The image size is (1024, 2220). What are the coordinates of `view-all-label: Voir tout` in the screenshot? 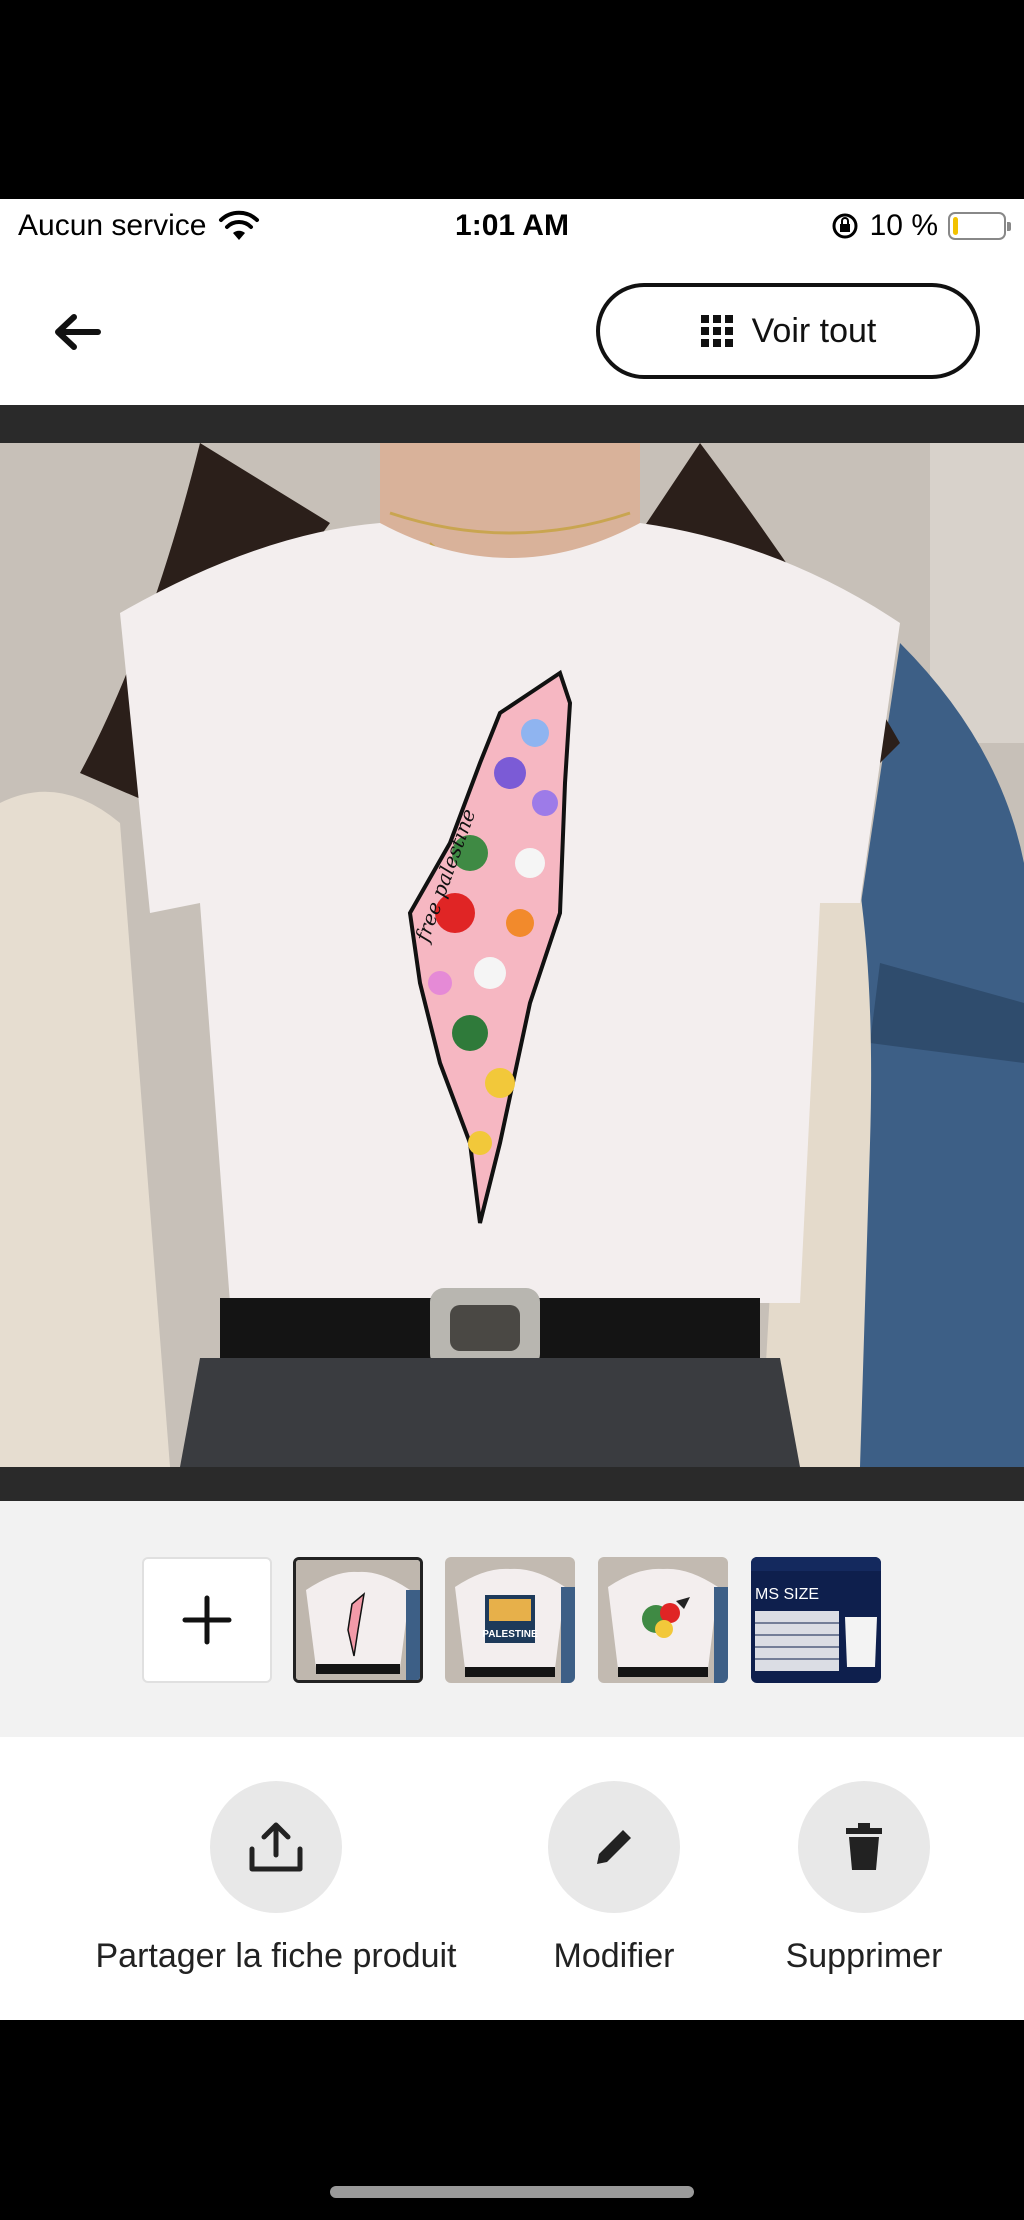 It's located at (814, 330).